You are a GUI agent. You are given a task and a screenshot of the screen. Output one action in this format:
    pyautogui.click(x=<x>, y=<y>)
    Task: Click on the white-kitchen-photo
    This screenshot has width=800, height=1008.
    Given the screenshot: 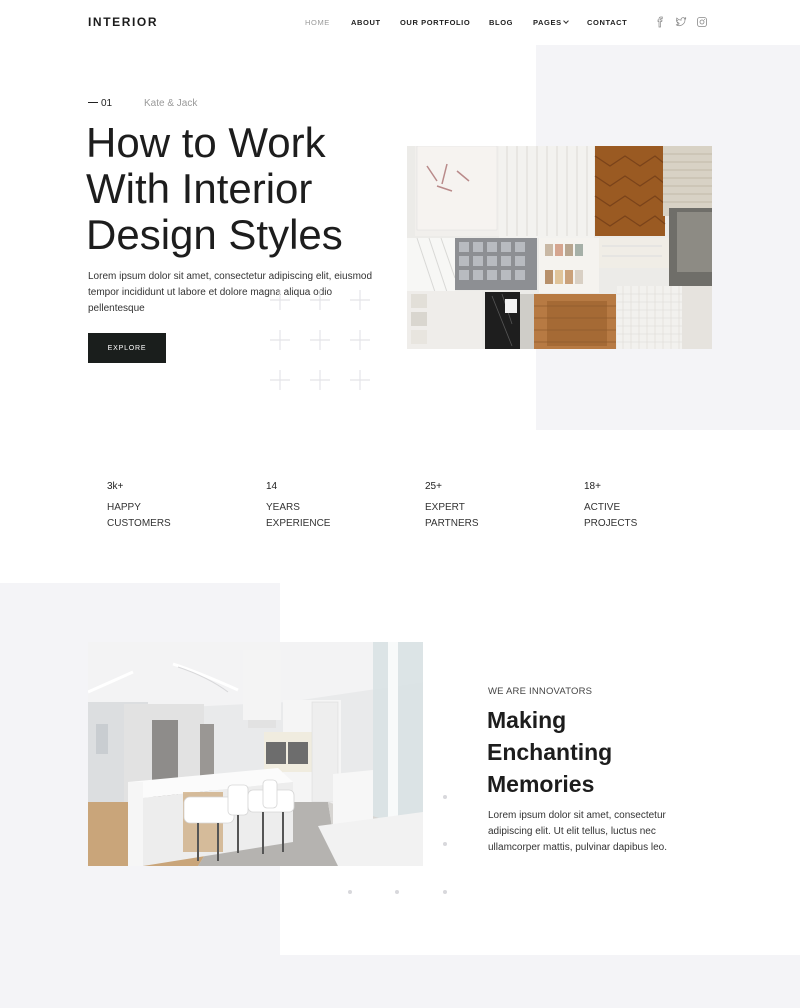 What is the action you would take?
    pyautogui.click(x=255, y=754)
    